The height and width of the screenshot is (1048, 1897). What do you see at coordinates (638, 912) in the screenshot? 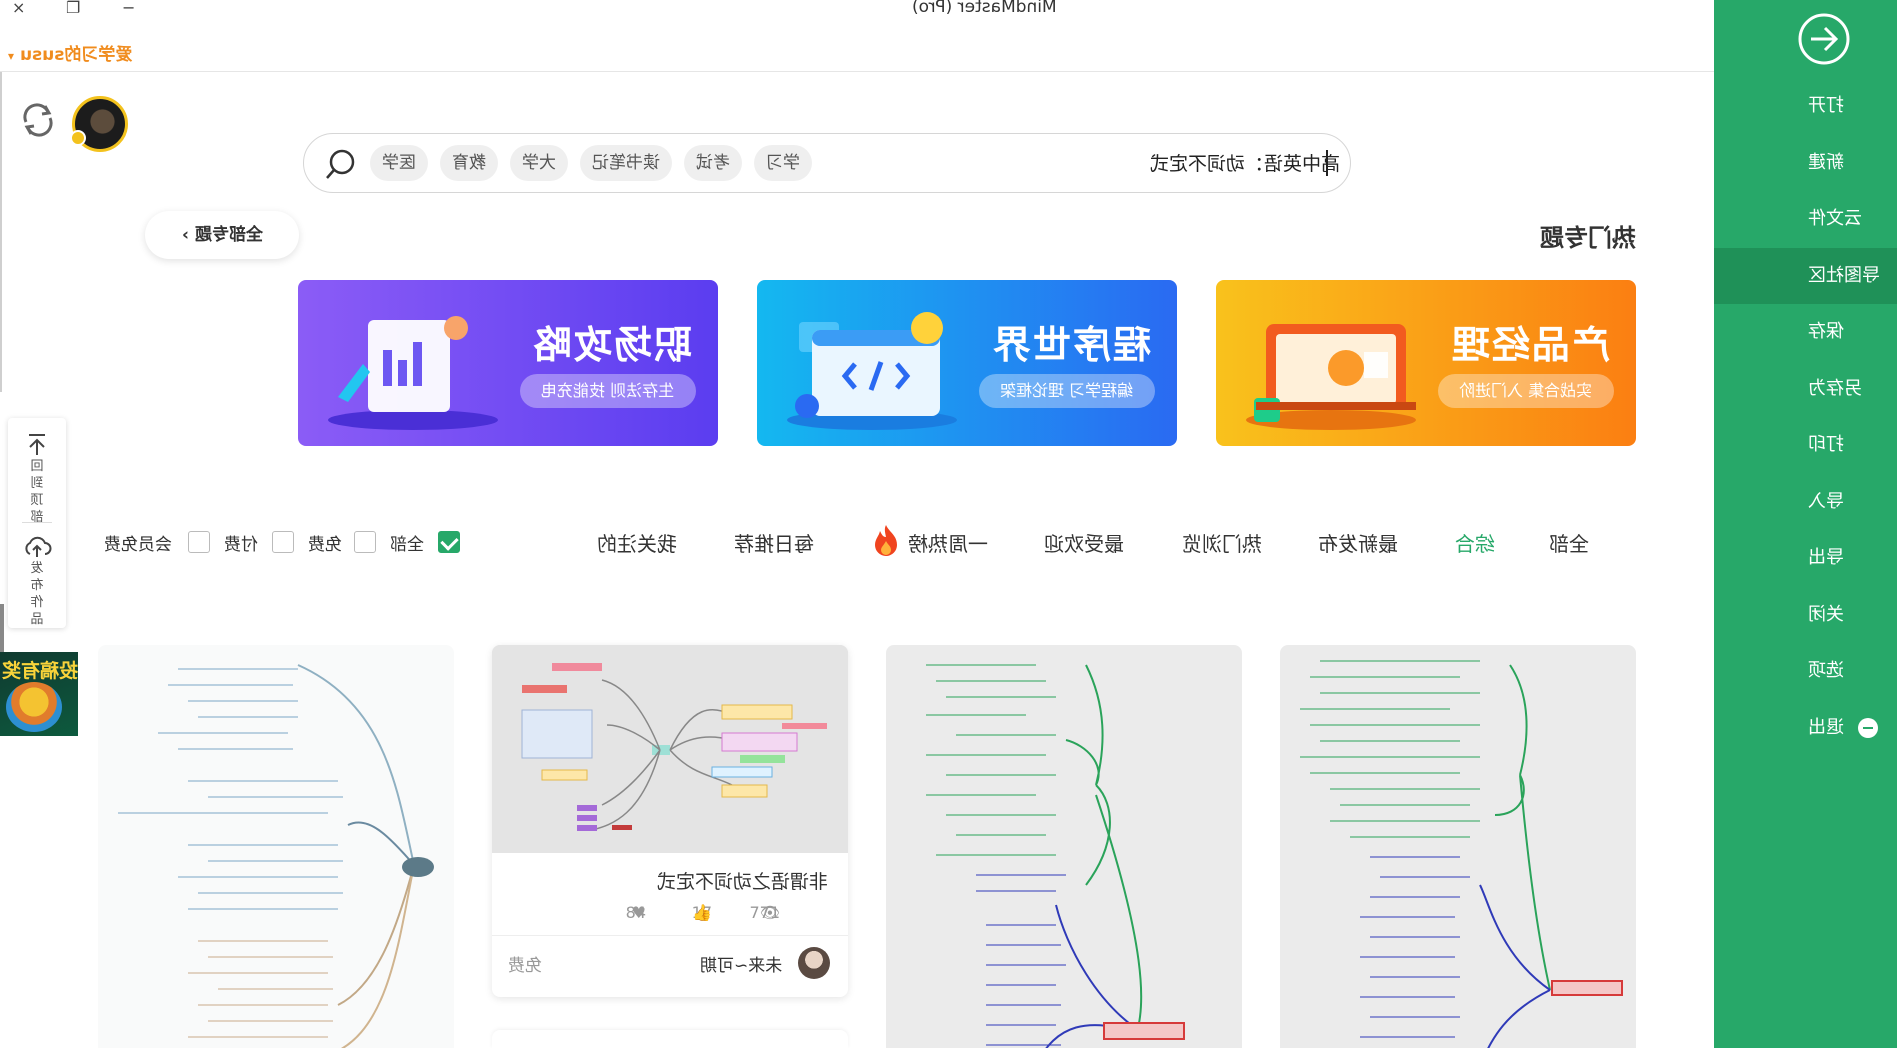
I see `heart-icon: ♥` at bounding box center [638, 912].